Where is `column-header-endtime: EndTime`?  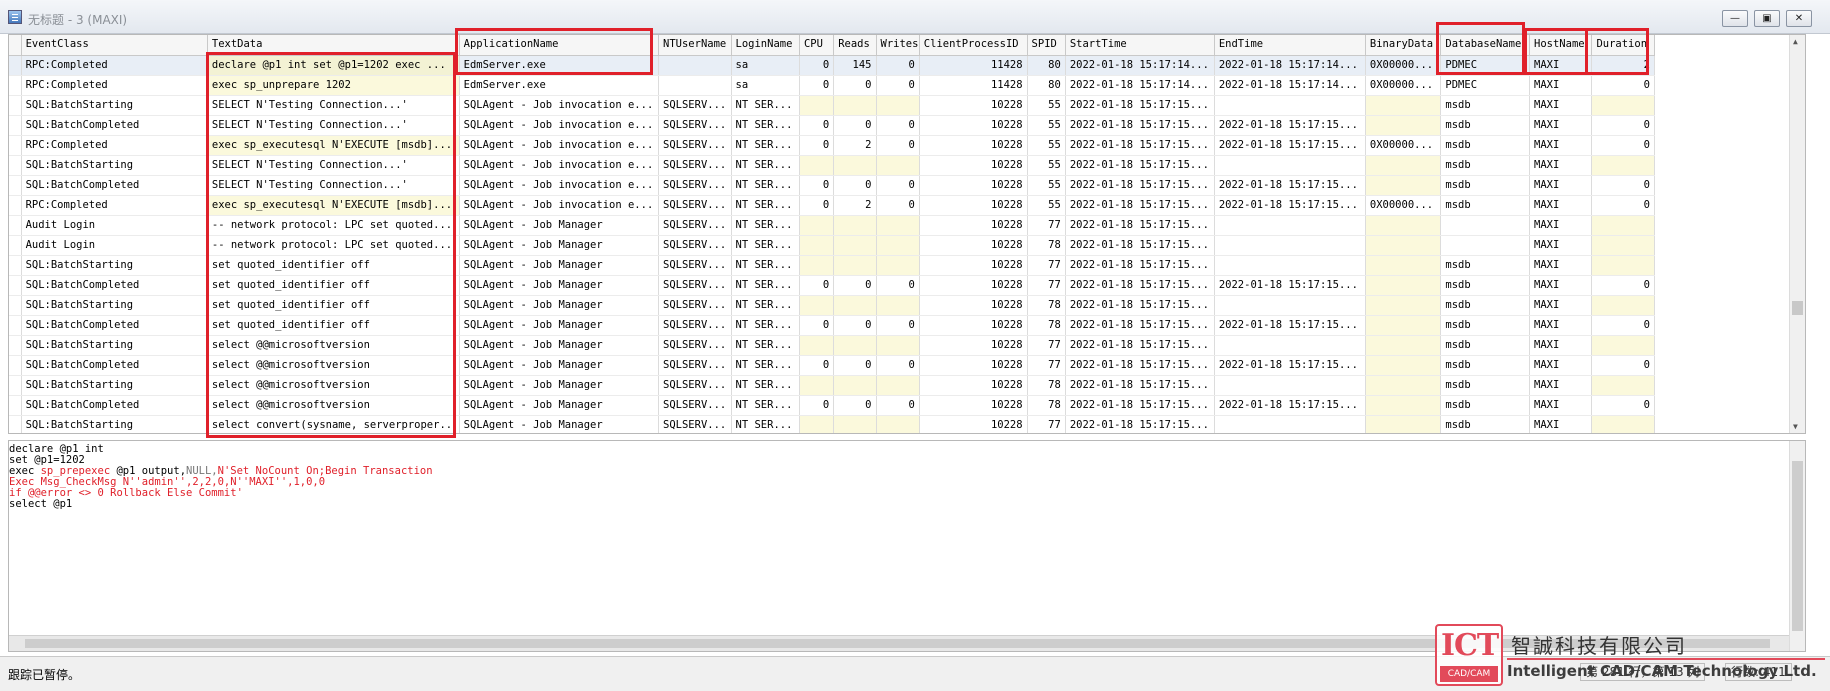 column-header-endtime: EndTime is located at coordinates (1290, 45).